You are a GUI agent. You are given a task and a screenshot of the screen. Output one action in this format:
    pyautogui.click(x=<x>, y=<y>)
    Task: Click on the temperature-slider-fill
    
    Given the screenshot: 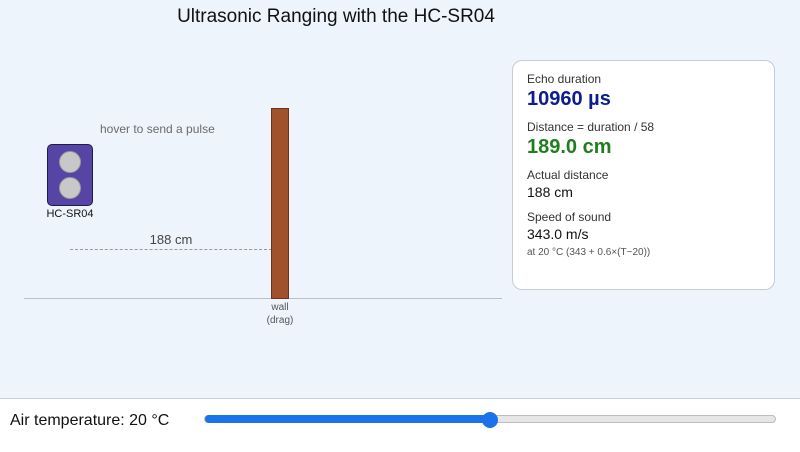 What is the action you would take?
    pyautogui.click(x=348, y=419)
    